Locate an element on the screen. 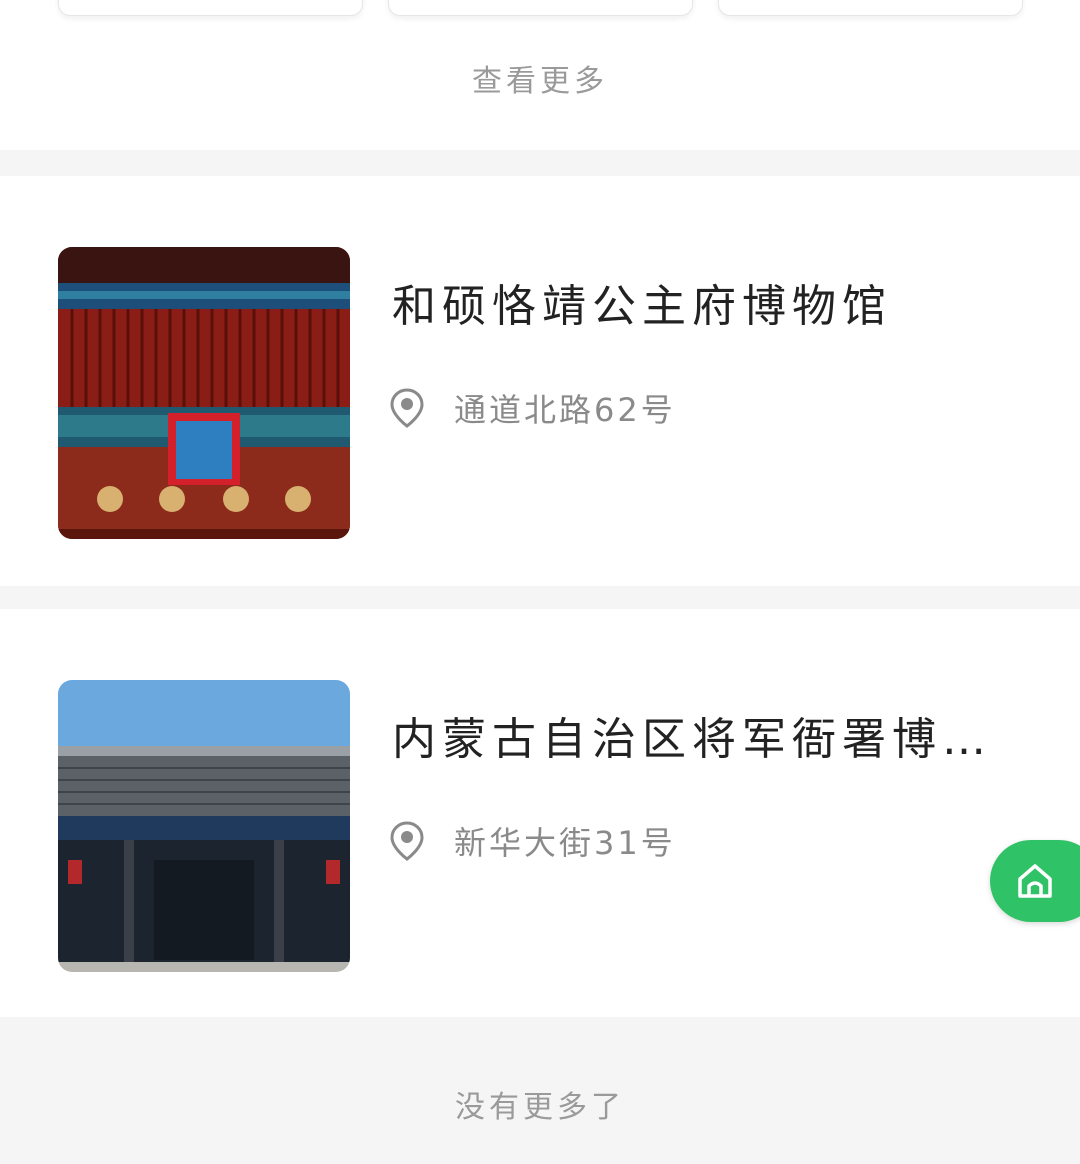 Image resolution: width=1080 pixels, height=1164 pixels. government-building-image is located at coordinates (204, 826).